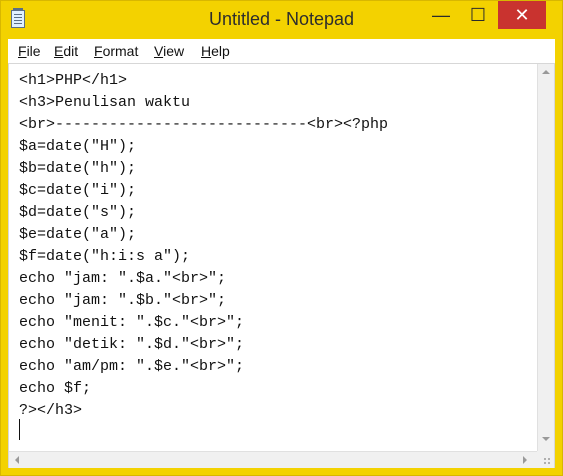  What do you see at coordinates (546, 72) in the screenshot?
I see `arrow-up-icon` at bounding box center [546, 72].